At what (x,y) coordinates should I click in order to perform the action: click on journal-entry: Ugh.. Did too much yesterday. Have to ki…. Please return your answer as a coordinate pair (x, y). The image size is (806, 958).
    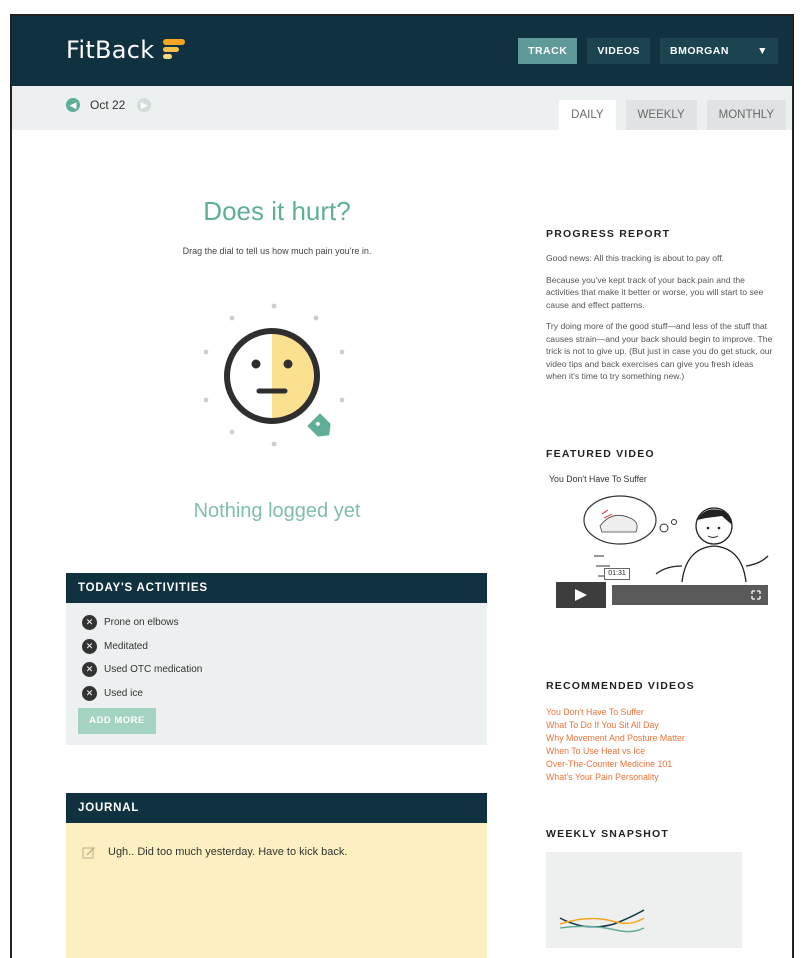
    Looking at the image, I should click on (214, 852).